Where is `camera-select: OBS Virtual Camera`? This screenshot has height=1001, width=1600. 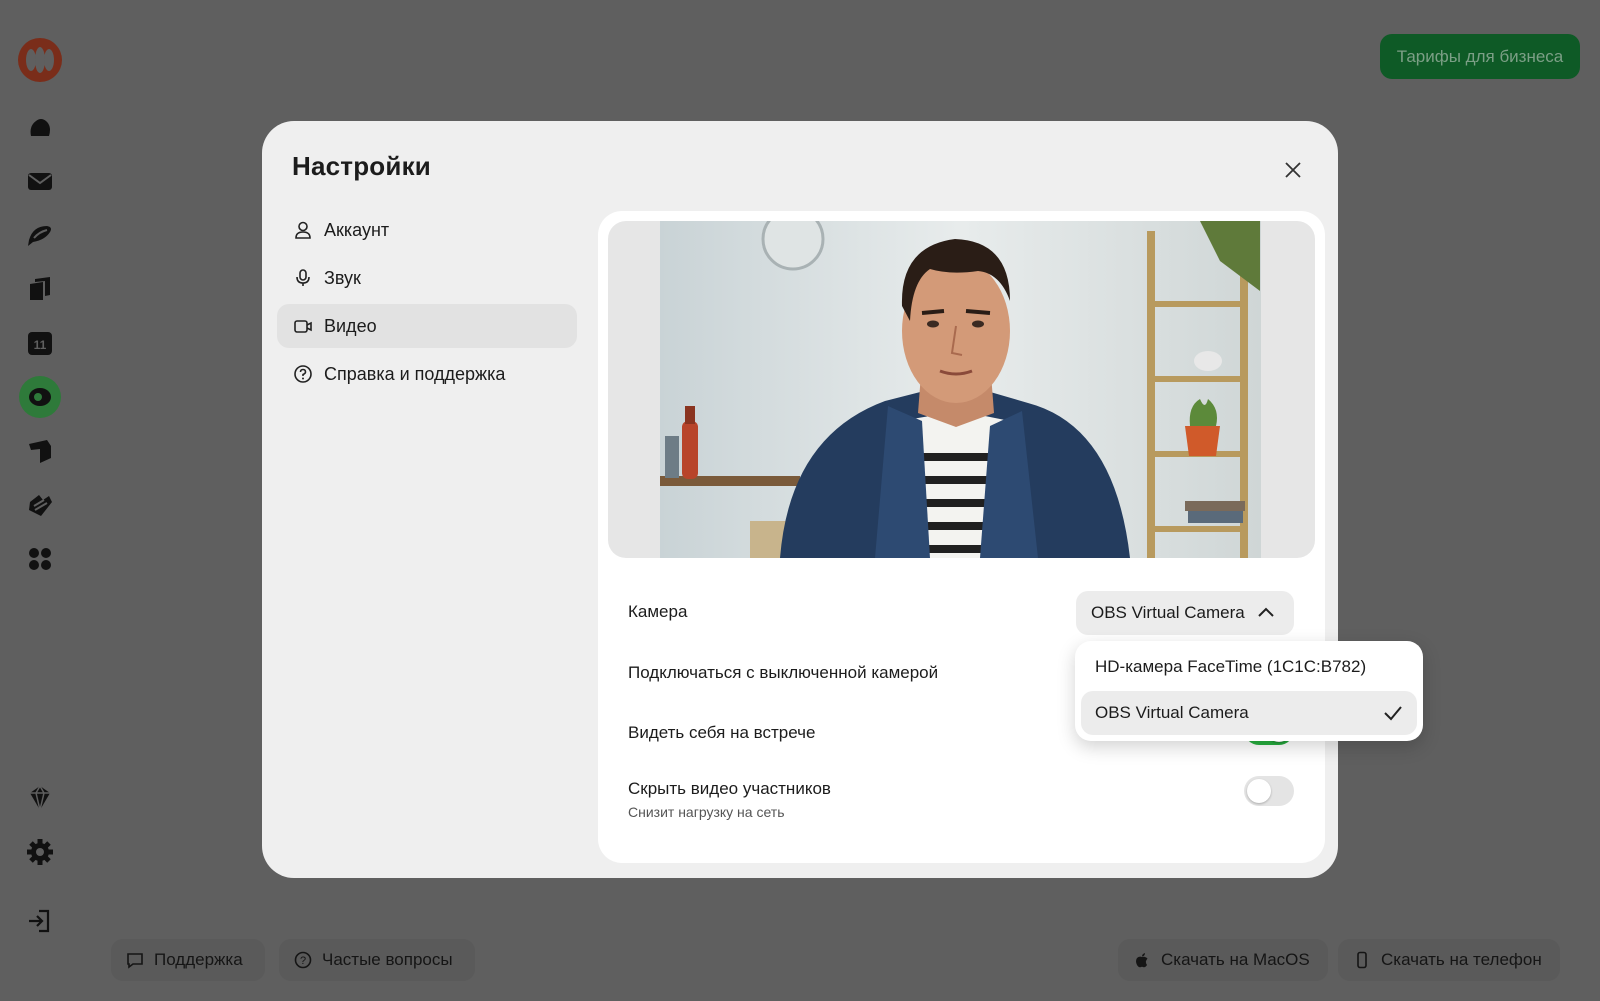 camera-select: OBS Virtual Camera is located at coordinates (1185, 613).